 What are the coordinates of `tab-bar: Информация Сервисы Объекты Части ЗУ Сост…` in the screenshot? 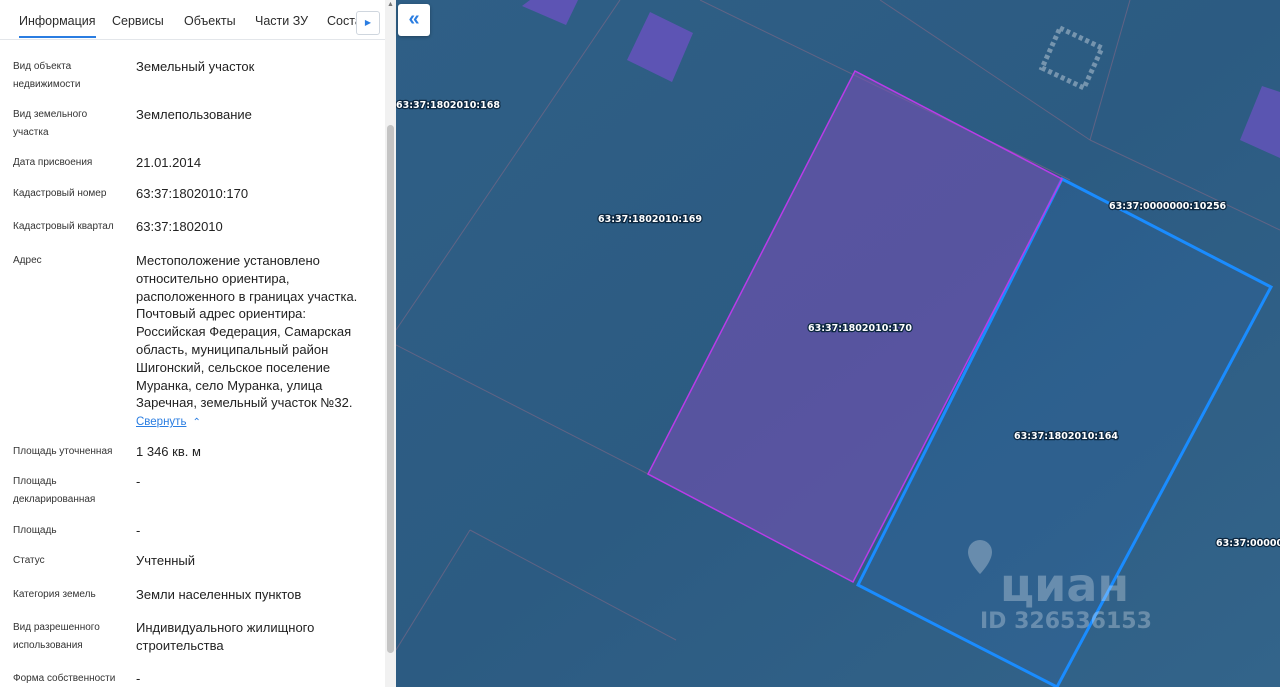 It's located at (192, 20).